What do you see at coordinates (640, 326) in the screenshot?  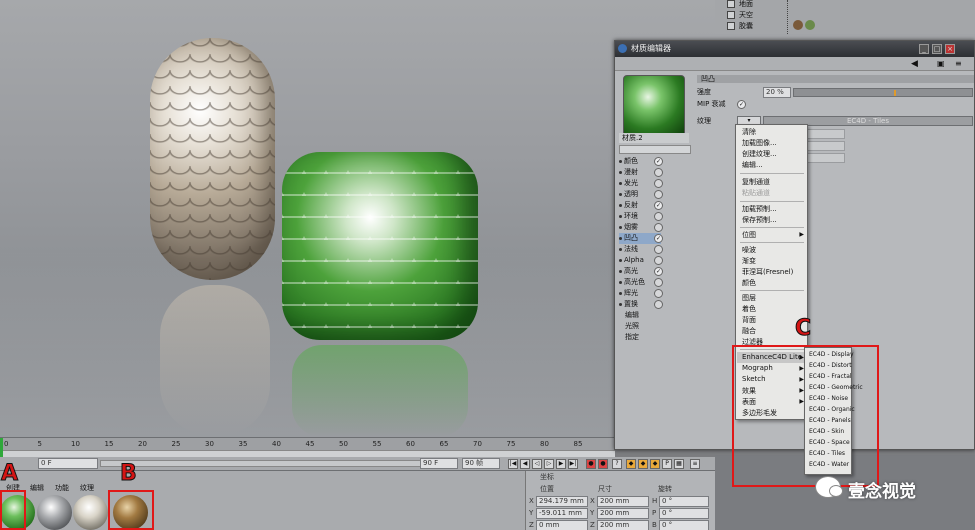 I see `channel-illumination: 光照` at bounding box center [640, 326].